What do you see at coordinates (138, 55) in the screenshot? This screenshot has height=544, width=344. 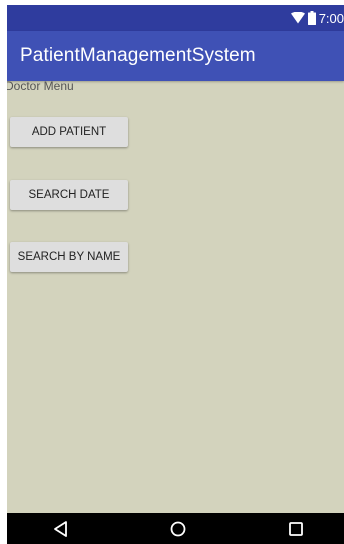 I see `app-title: PatientManagementSystem` at bounding box center [138, 55].